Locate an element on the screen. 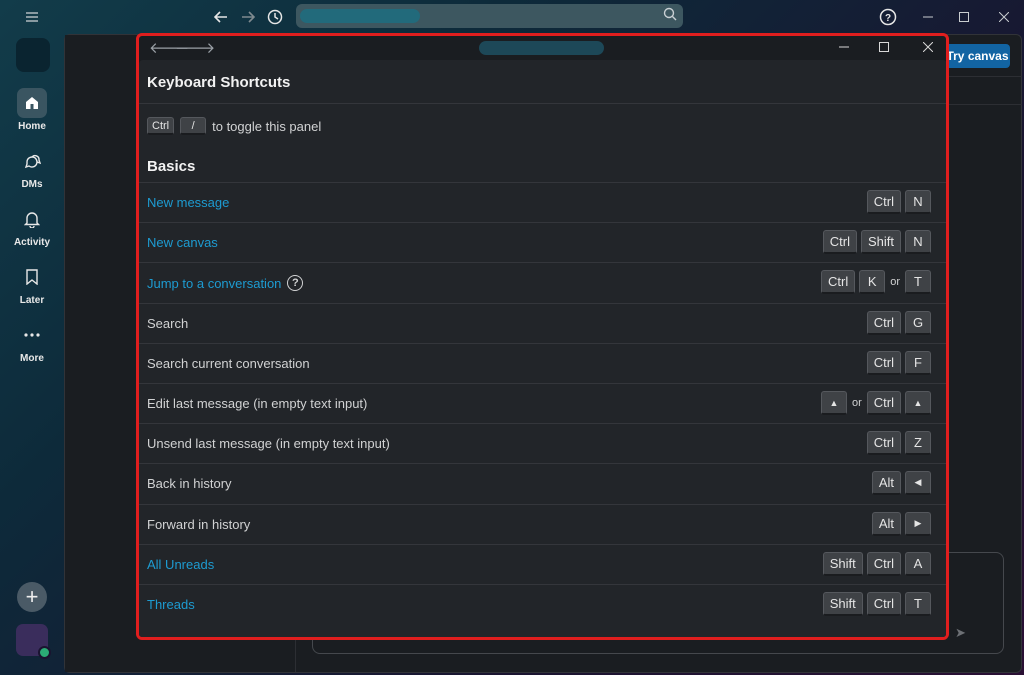  shortcut-link: New canvas is located at coordinates (182, 242).